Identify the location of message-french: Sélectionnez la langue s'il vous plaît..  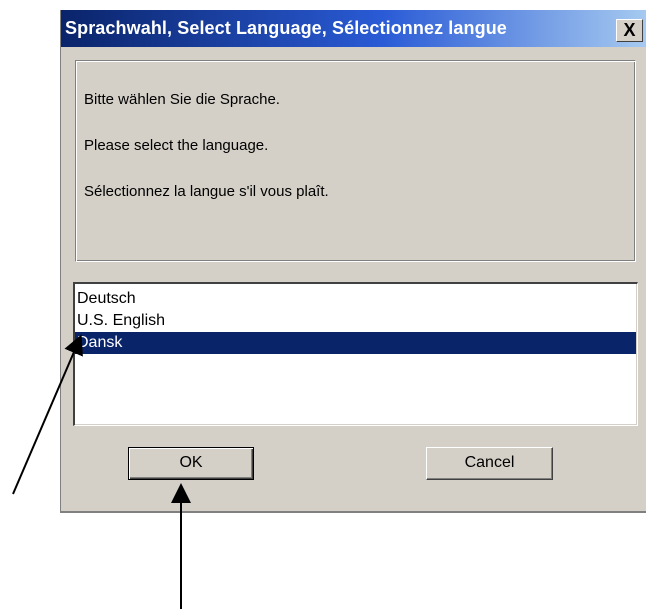
(206, 191).